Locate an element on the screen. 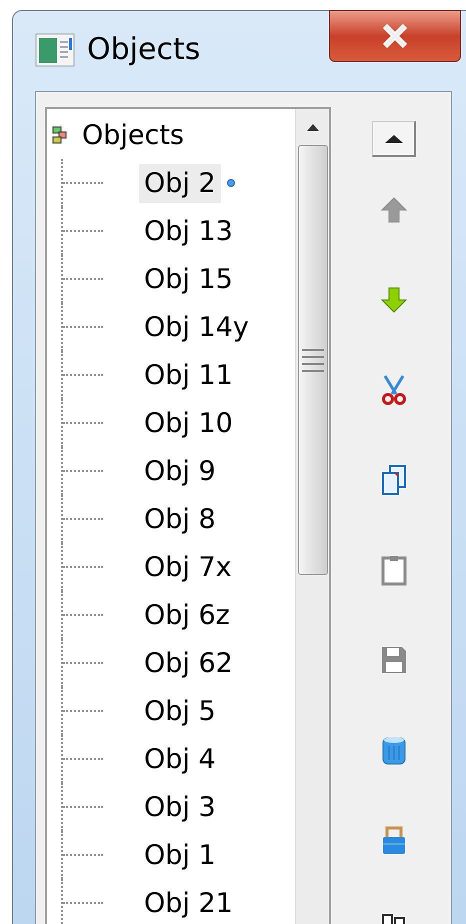  tree-item: Obj 62 is located at coordinates (188, 663).